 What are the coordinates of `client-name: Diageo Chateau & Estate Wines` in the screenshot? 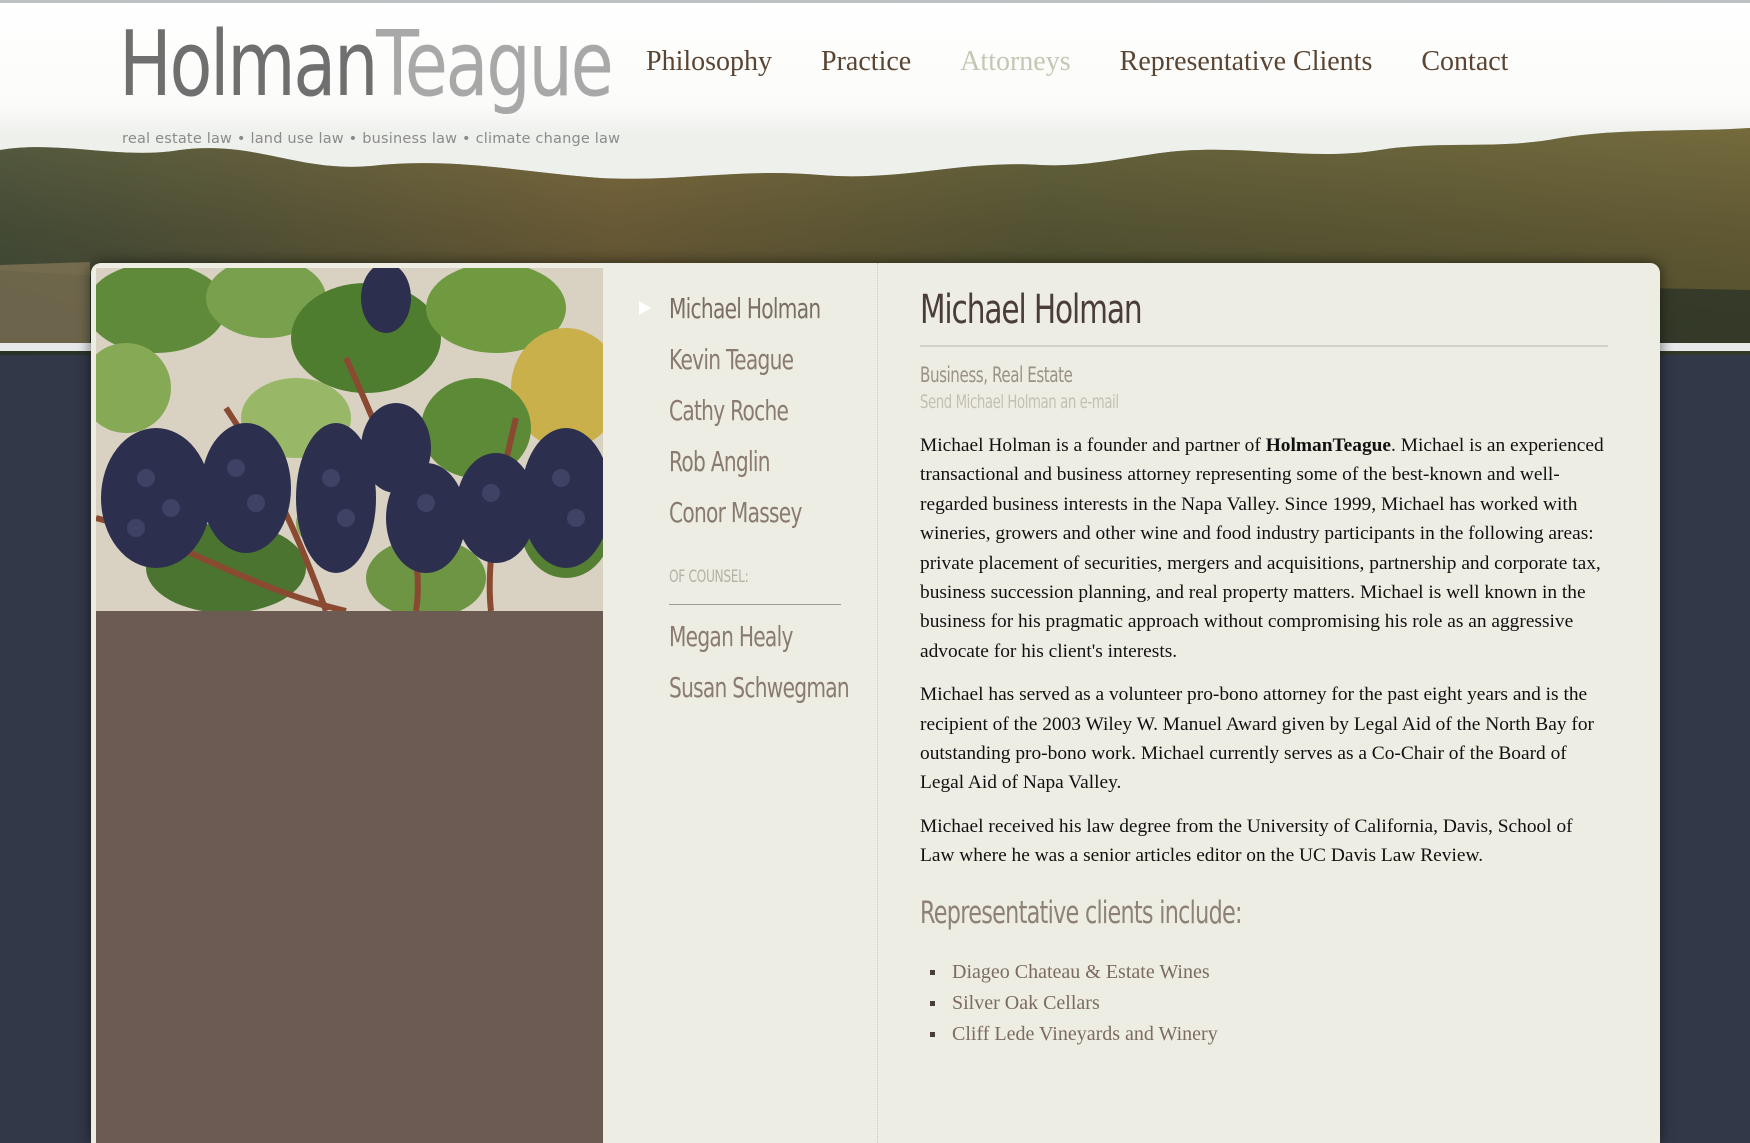 It's located at (1081, 971).